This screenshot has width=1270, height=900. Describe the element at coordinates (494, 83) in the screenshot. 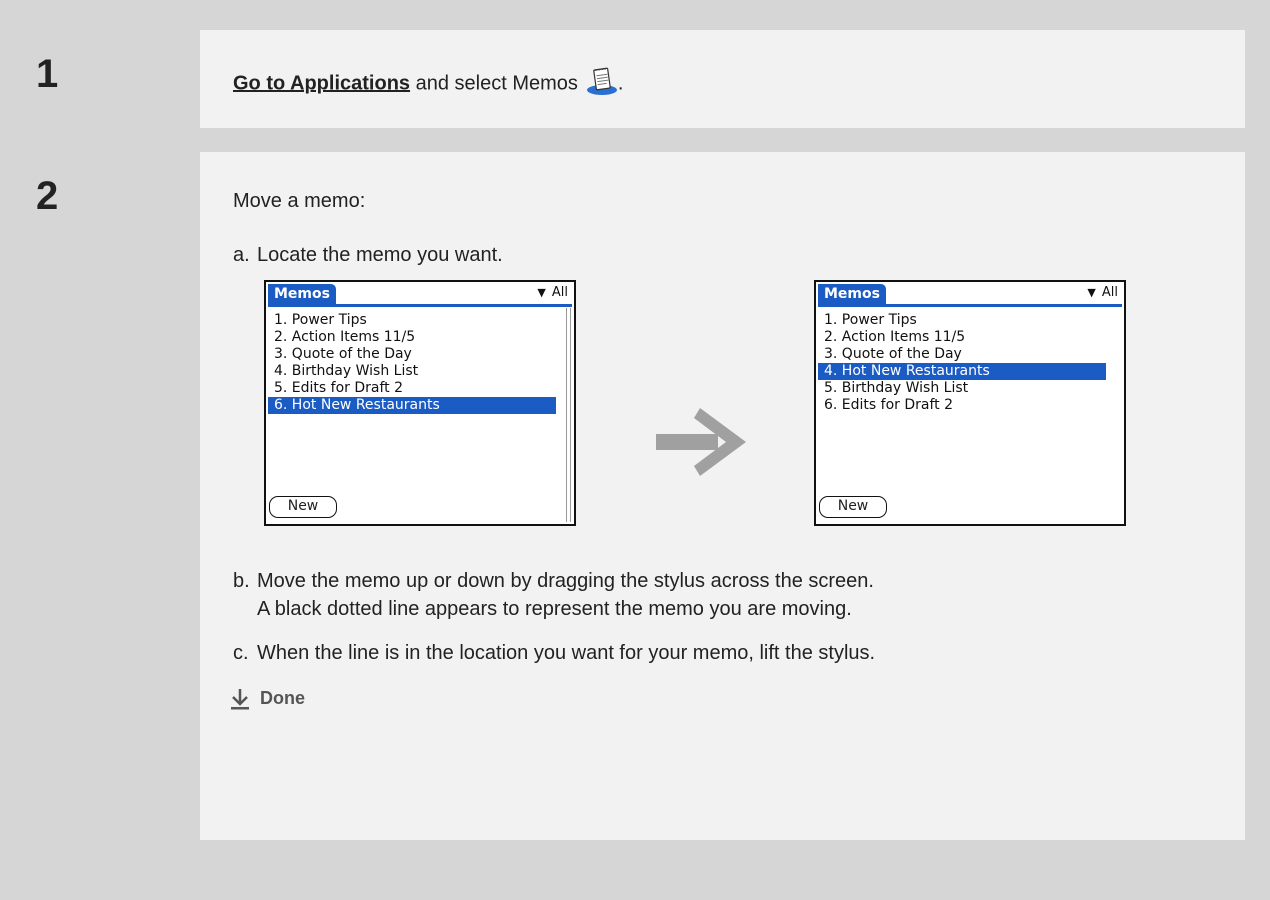

I see `select-memos-text: and select Memos` at that location.